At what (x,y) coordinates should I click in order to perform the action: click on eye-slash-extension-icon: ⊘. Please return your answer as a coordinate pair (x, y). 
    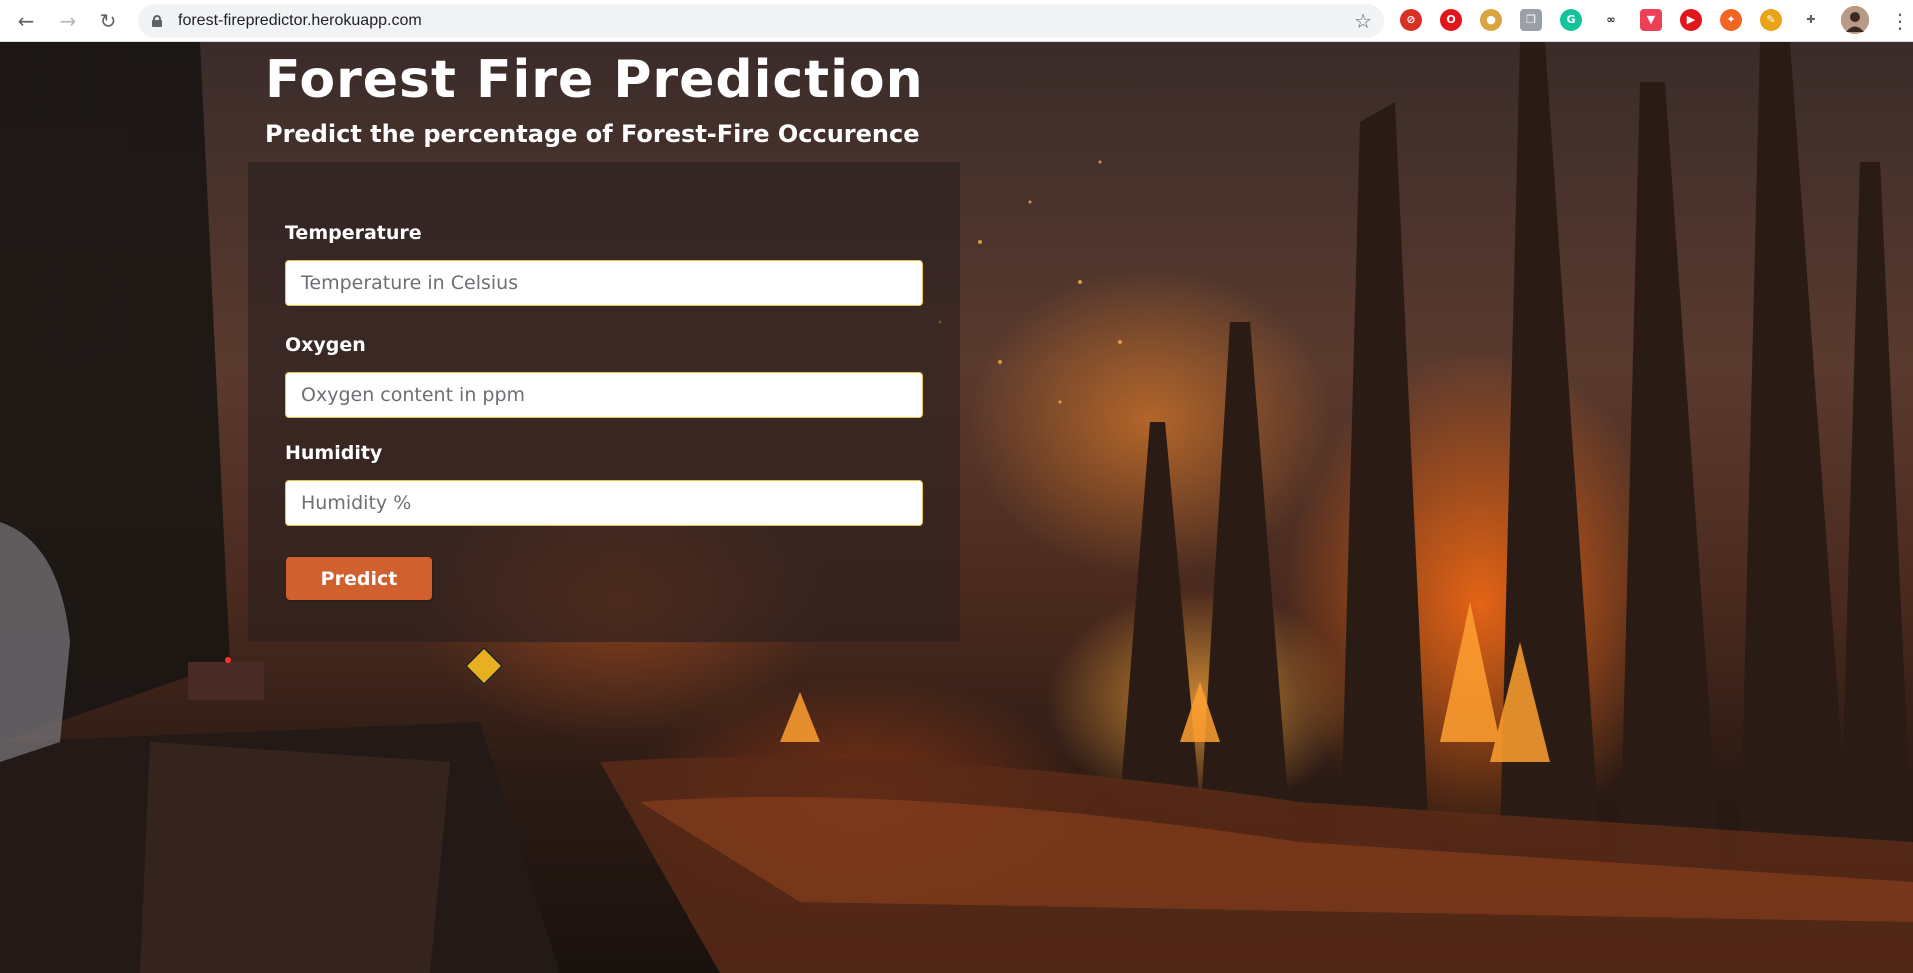
    Looking at the image, I should click on (1411, 20).